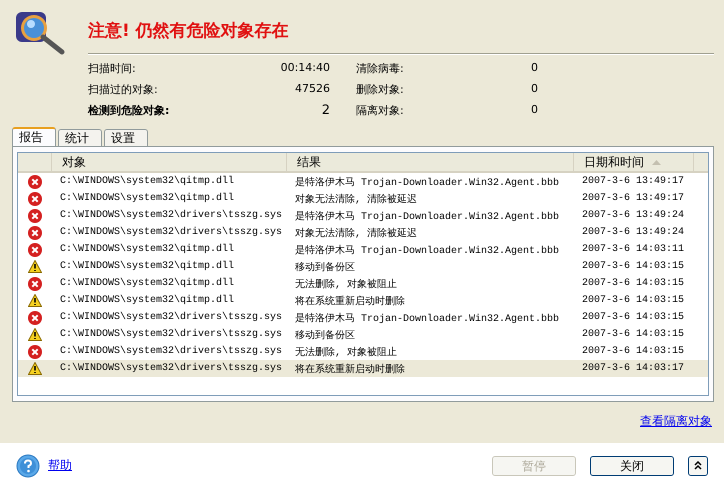  I want to click on table-row: C:\WINDOWS\system32\qitmp.dll 对象无法清除, 清除被延迟 2007-3-6 13:49:17, so click(363, 198).